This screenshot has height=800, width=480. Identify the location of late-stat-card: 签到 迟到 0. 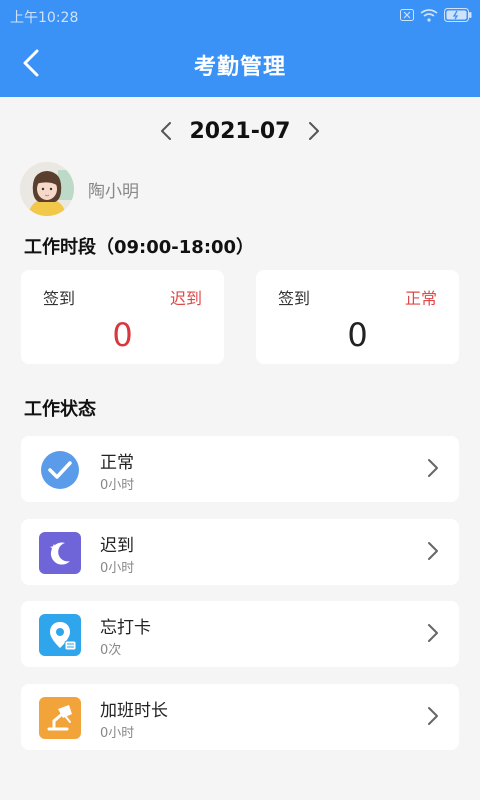
(122, 317).